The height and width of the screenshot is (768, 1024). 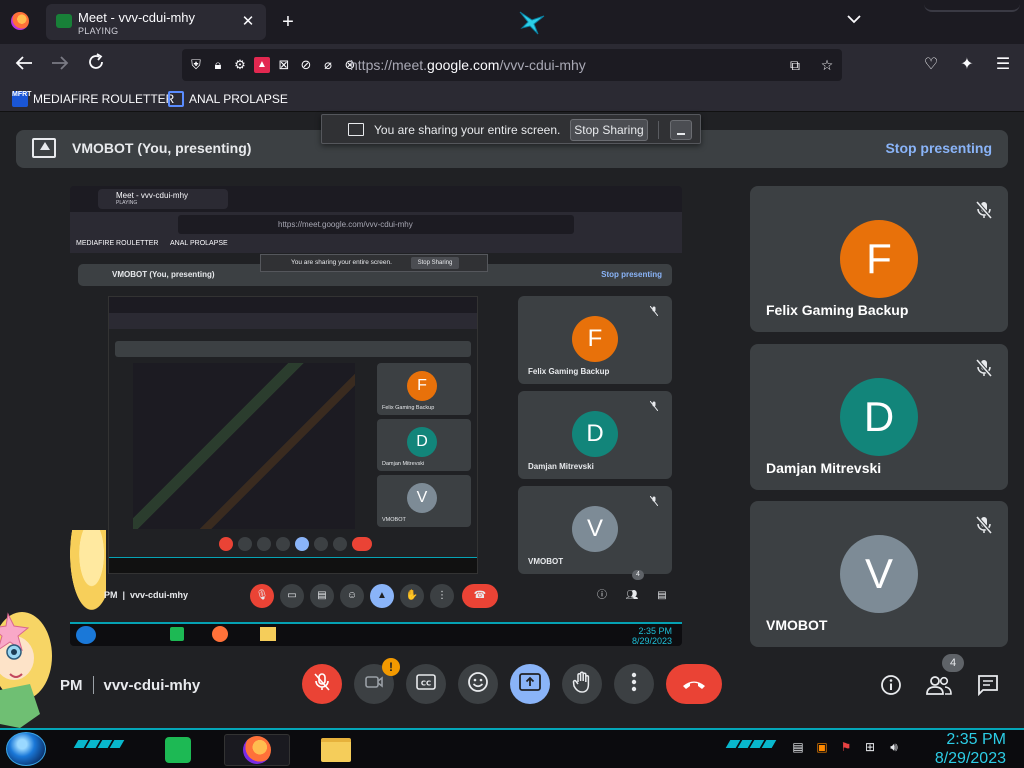 I want to click on meeting-details-icon, so click(x=891, y=685).